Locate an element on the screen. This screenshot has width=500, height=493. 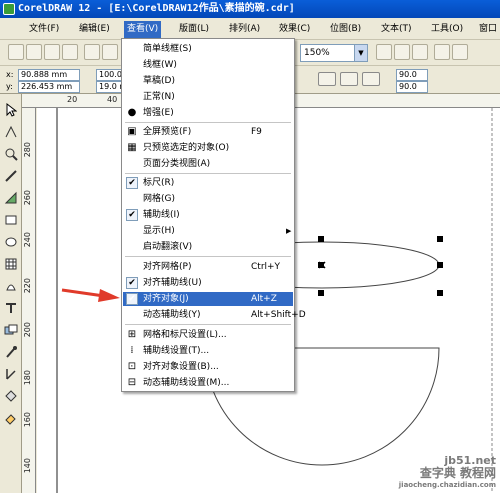
copy-icon is located at coordinates (110, 52).